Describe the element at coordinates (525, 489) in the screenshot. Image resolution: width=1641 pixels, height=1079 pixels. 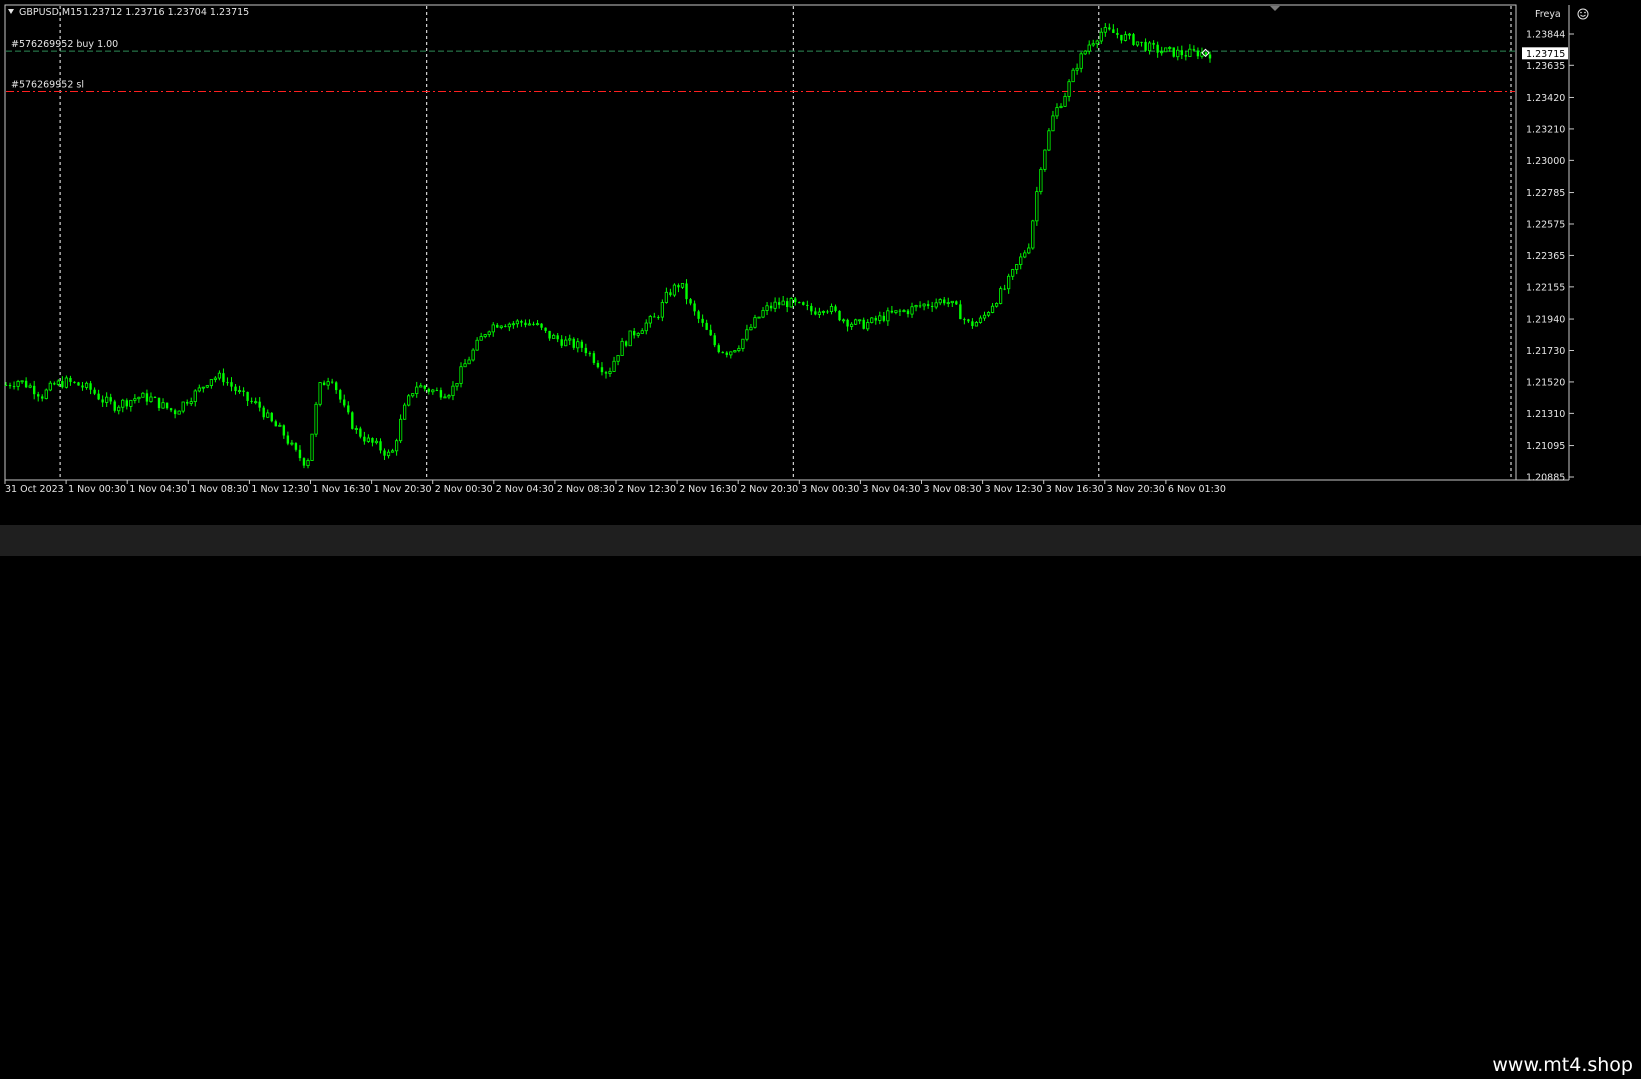
I see `time-tick-label: 2 Nov 04:30` at that location.